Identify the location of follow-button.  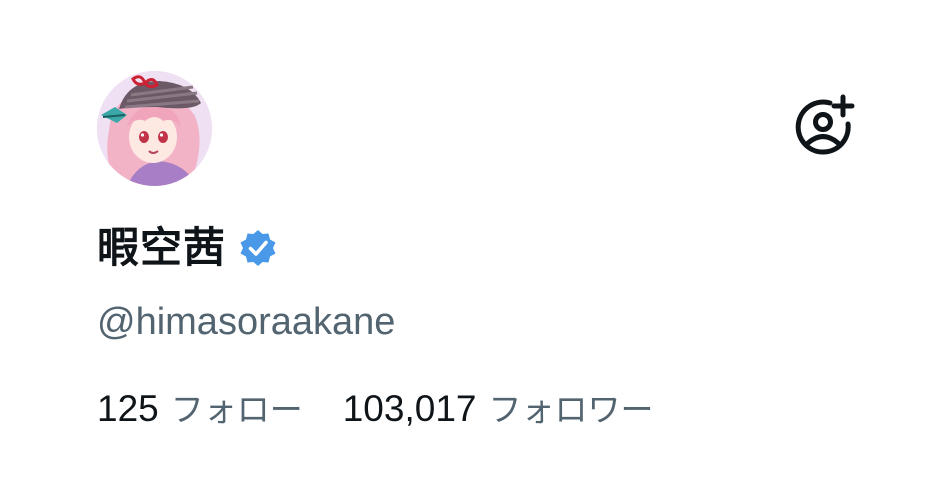
(827, 127).